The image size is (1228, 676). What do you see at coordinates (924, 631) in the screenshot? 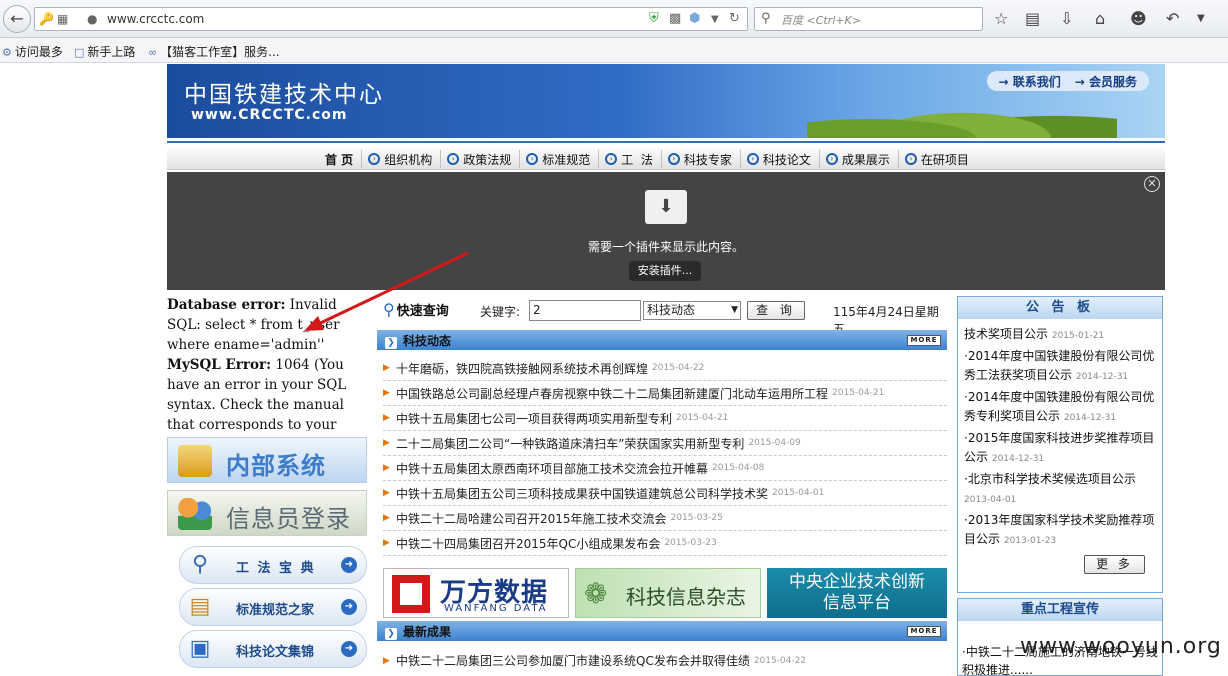
I see `latest-more-button: MORE` at bounding box center [924, 631].